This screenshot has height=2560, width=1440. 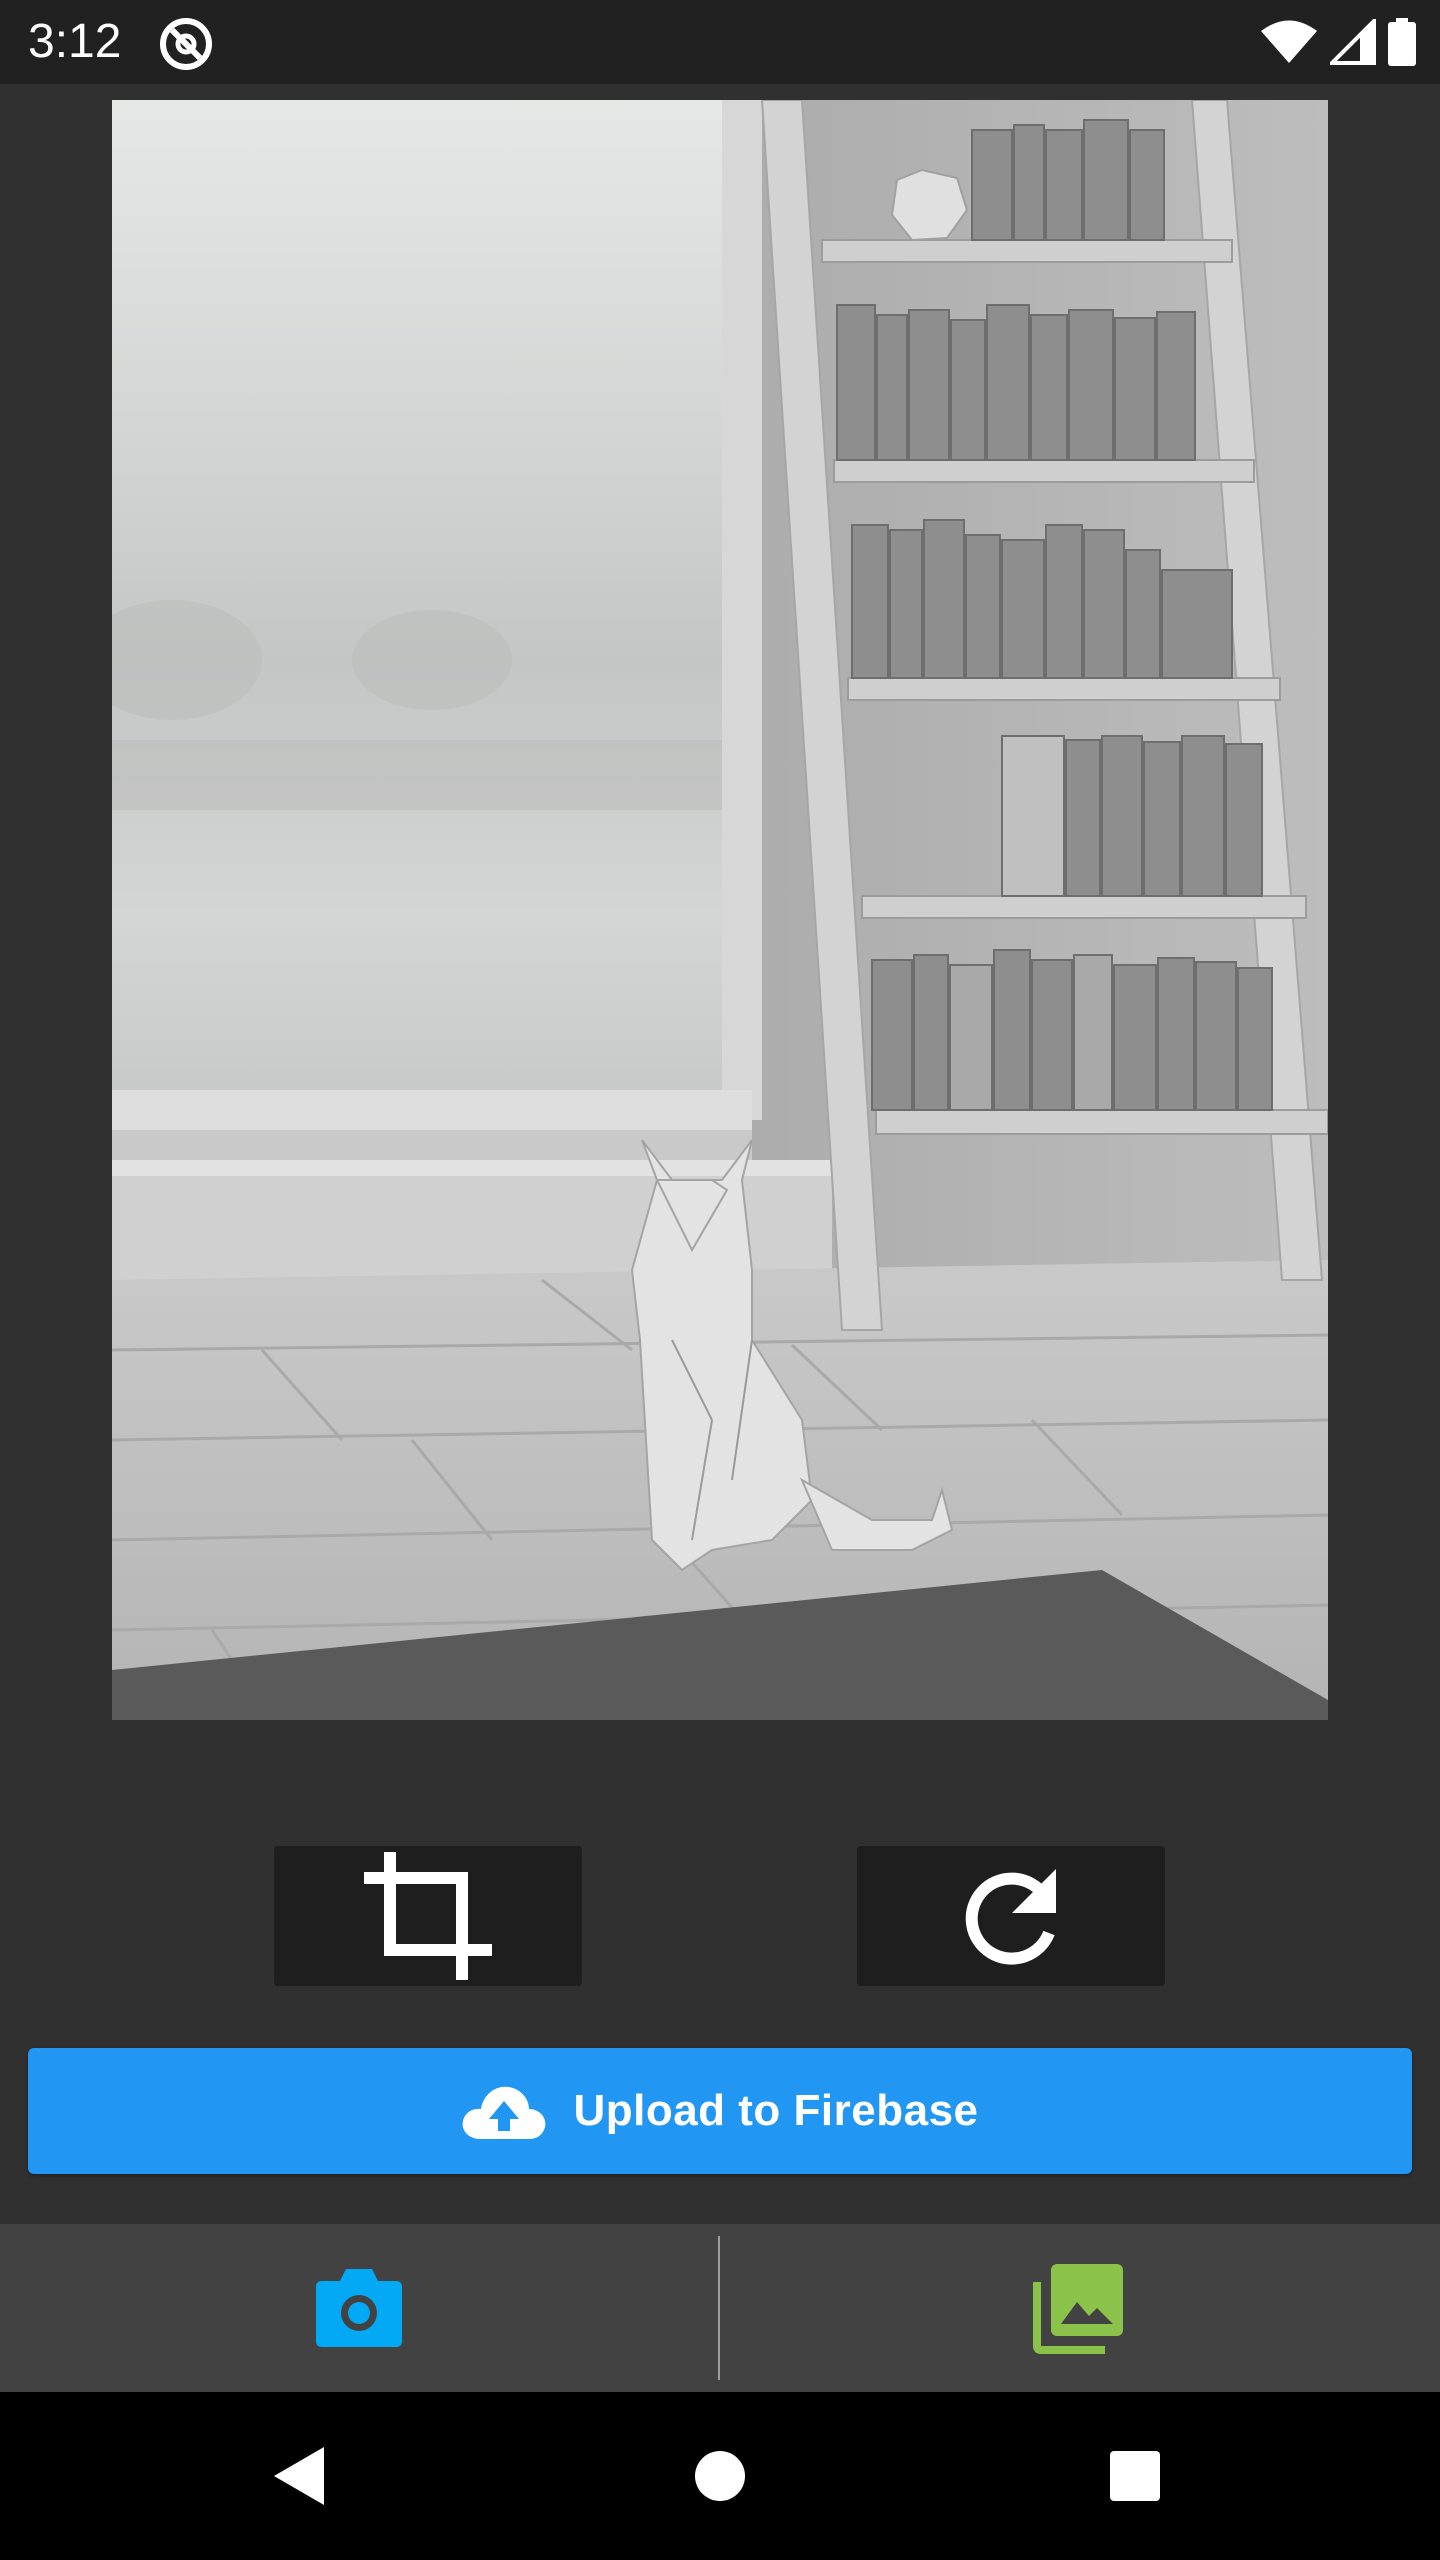 I want to click on back-icon, so click(x=299, y=2476).